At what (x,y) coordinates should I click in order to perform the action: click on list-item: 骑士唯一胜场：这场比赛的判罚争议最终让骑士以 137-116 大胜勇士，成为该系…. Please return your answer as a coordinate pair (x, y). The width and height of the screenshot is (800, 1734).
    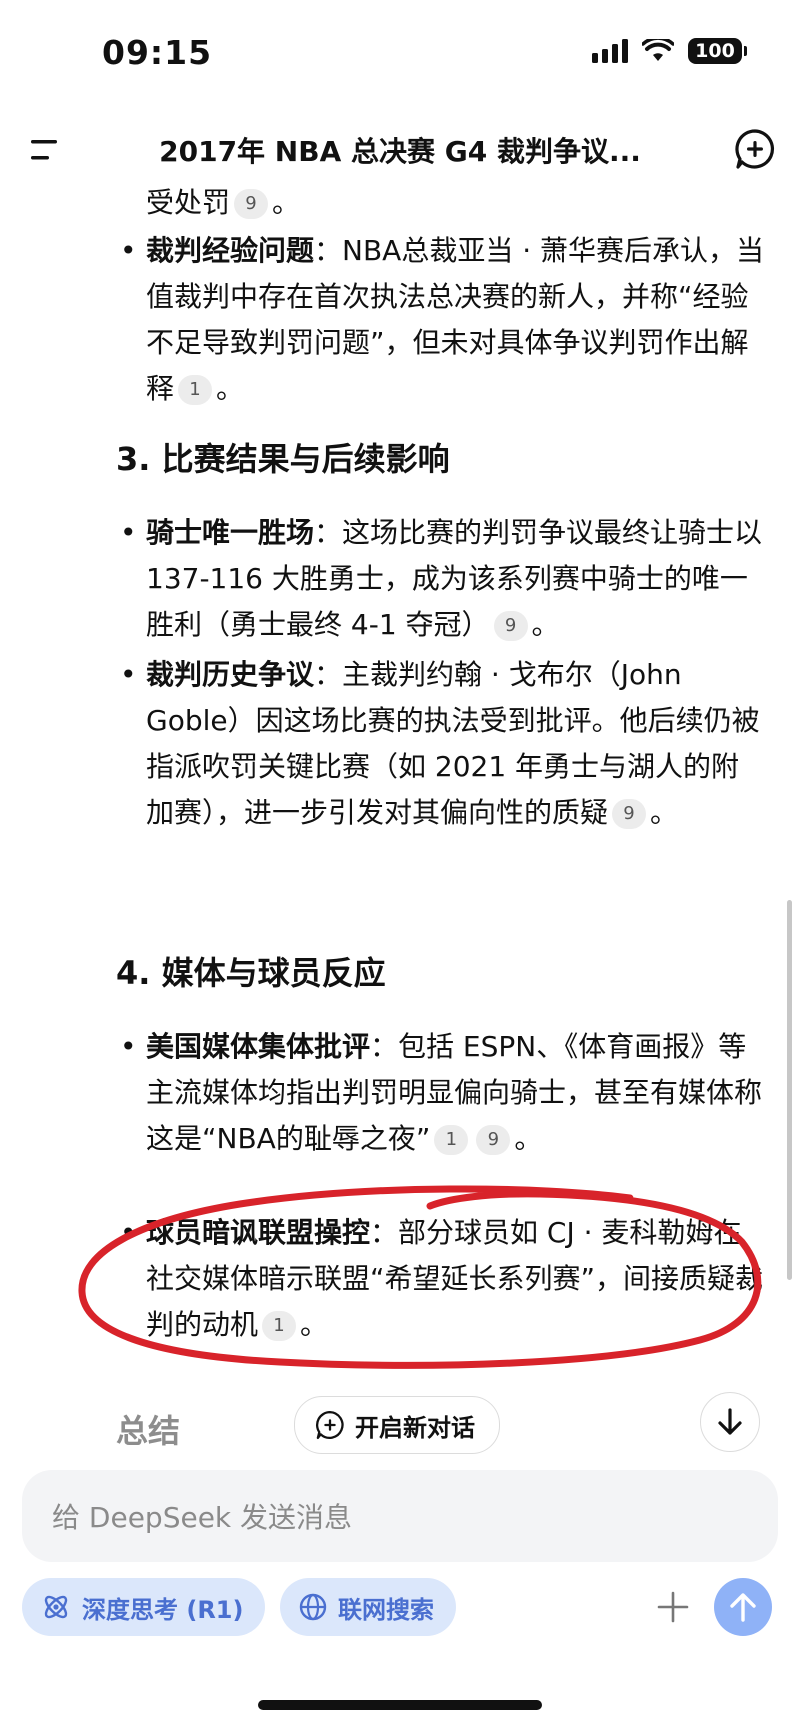
    Looking at the image, I should click on (454, 578).